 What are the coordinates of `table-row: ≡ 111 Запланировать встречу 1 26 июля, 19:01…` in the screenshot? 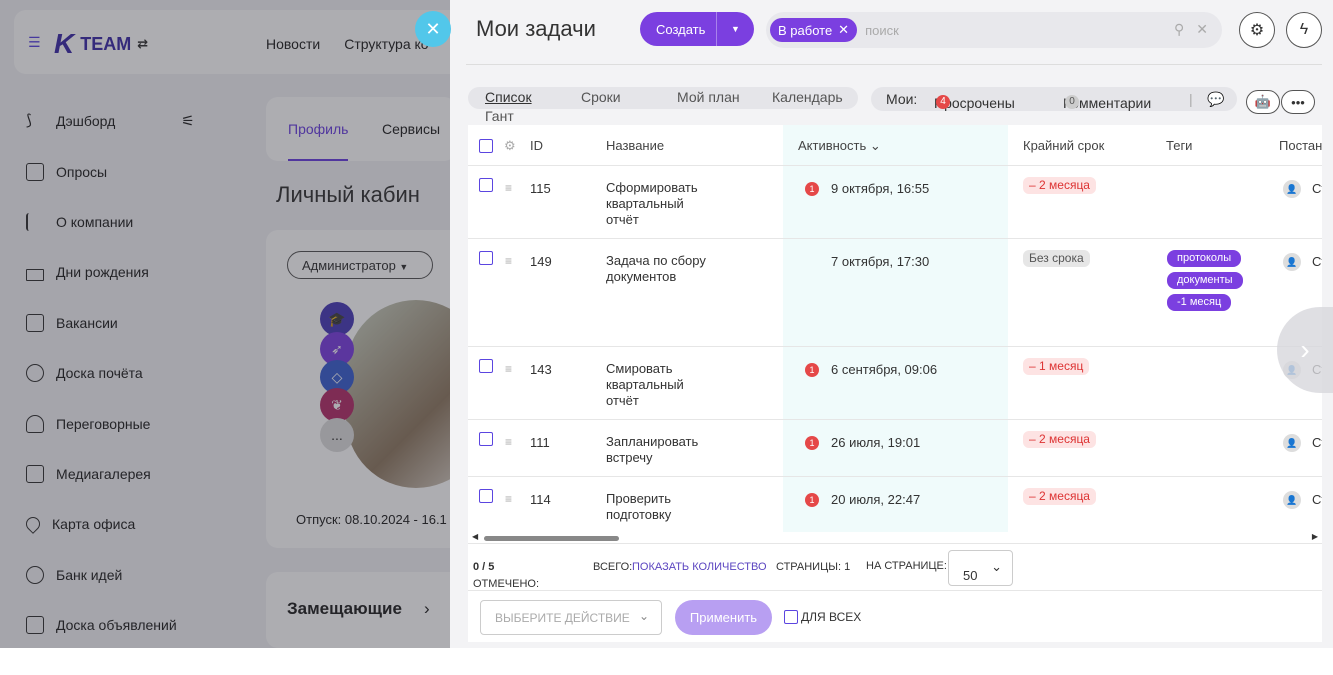 It's located at (895, 447).